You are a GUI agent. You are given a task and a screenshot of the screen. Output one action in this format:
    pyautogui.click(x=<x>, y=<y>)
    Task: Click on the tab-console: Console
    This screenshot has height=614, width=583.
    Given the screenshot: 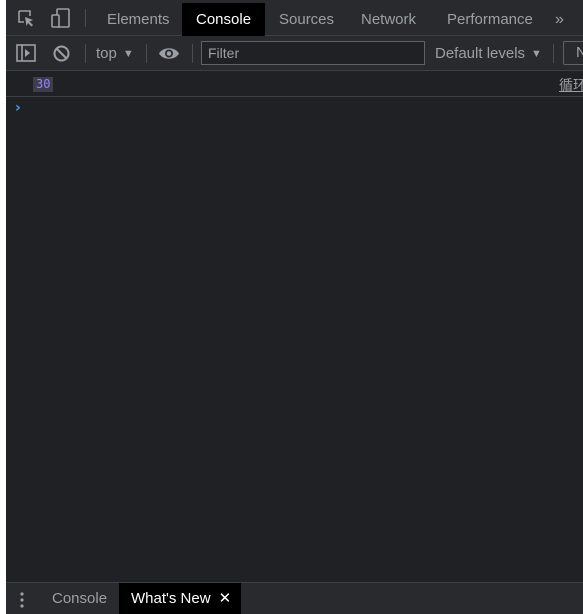 What is the action you would take?
    pyautogui.click(x=224, y=19)
    